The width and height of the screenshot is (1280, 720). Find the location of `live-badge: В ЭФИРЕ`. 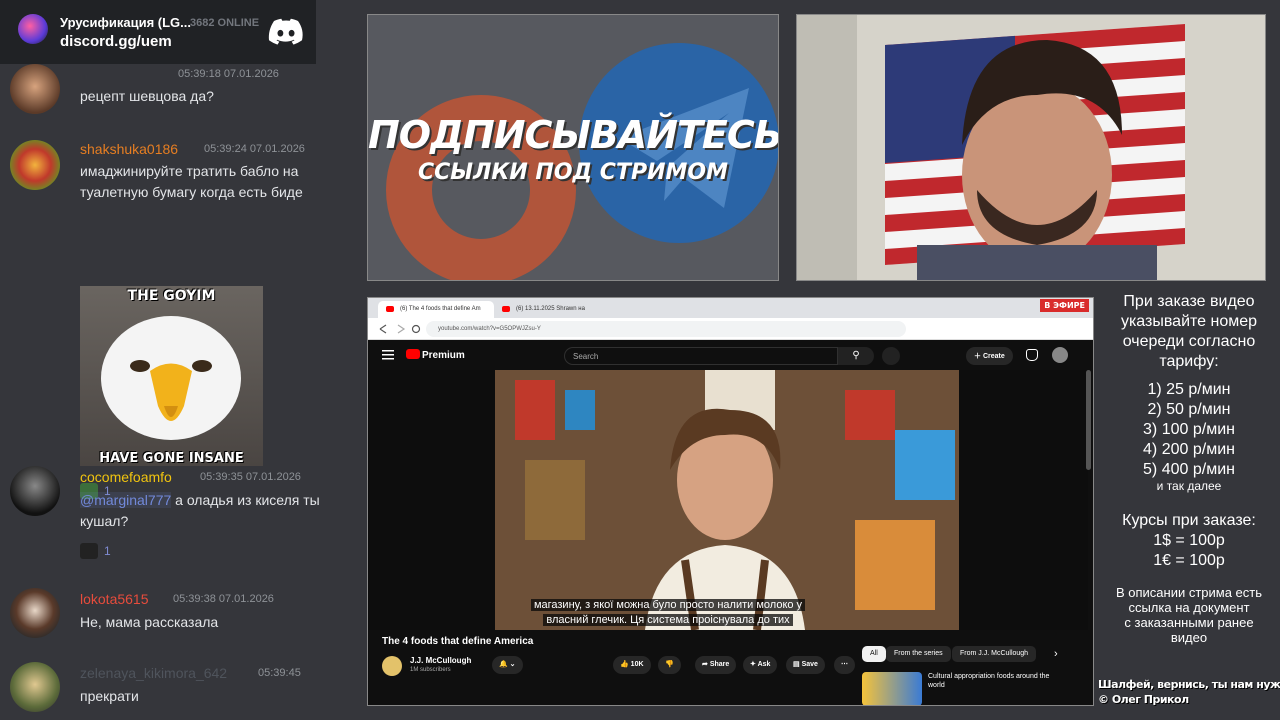

live-badge: В ЭФИРЕ is located at coordinates (1064, 305).